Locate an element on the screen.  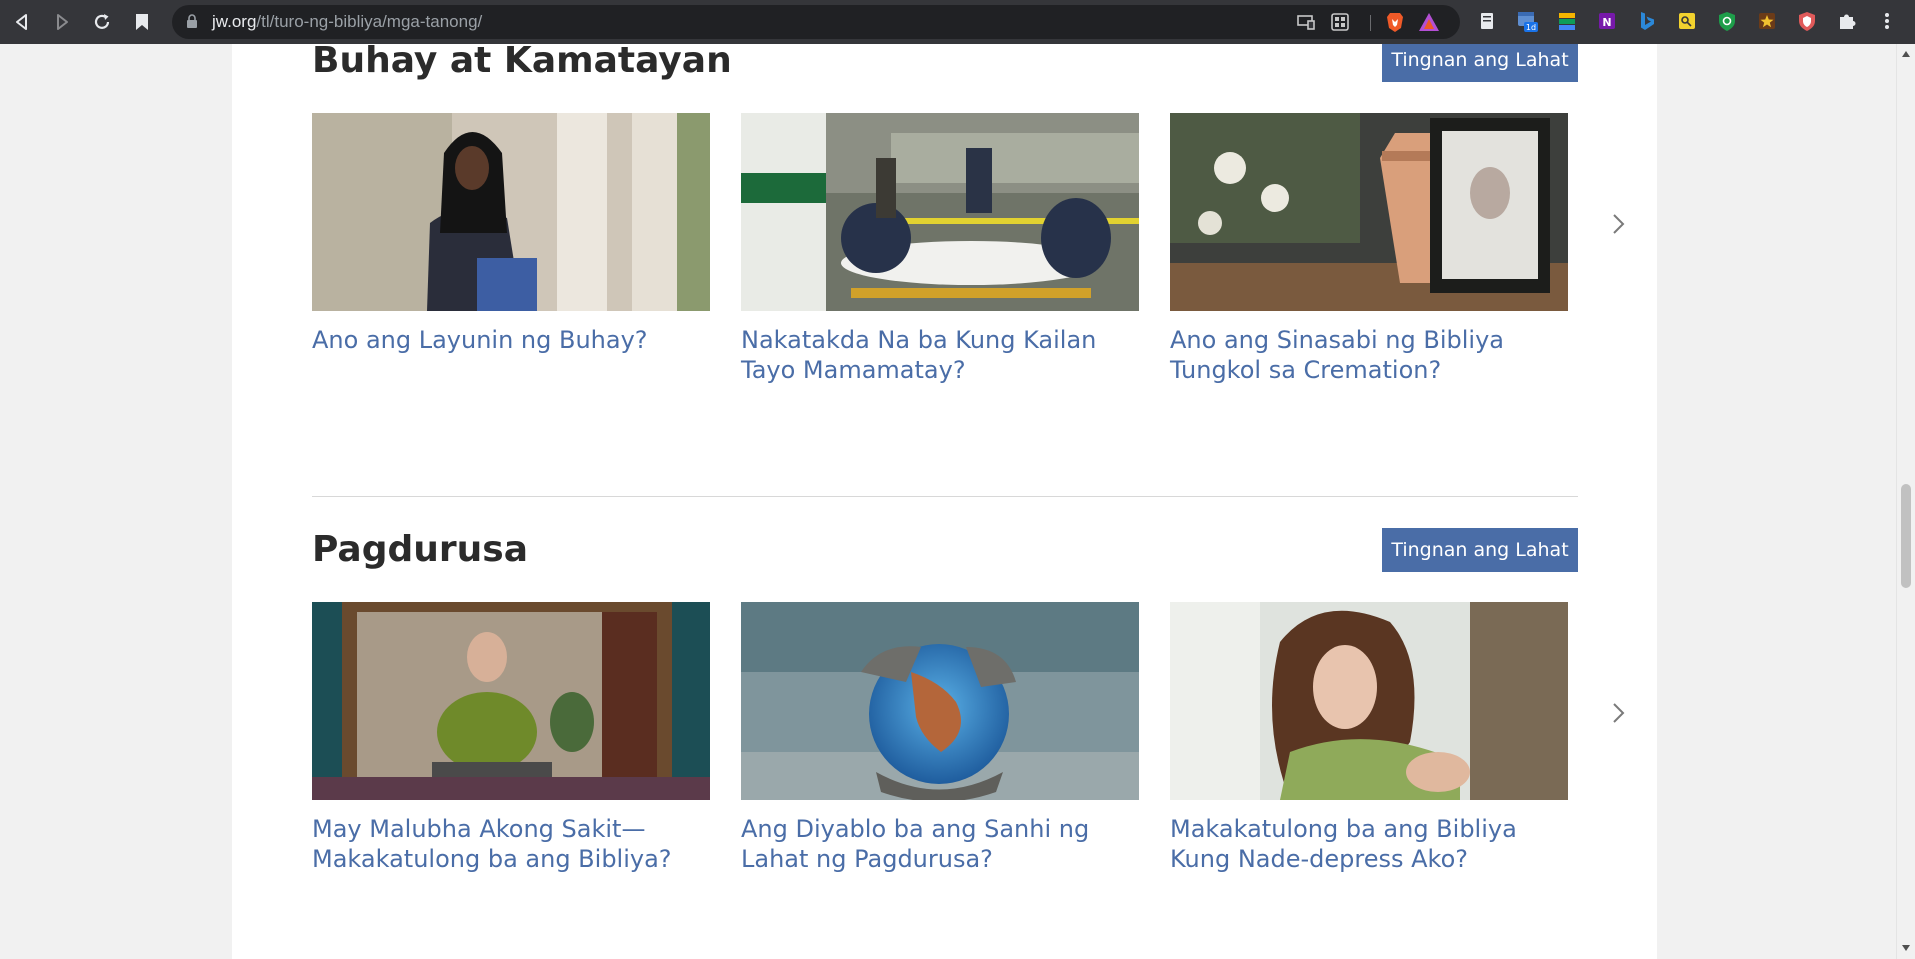
page-scrollbar is located at coordinates (1905, 501).